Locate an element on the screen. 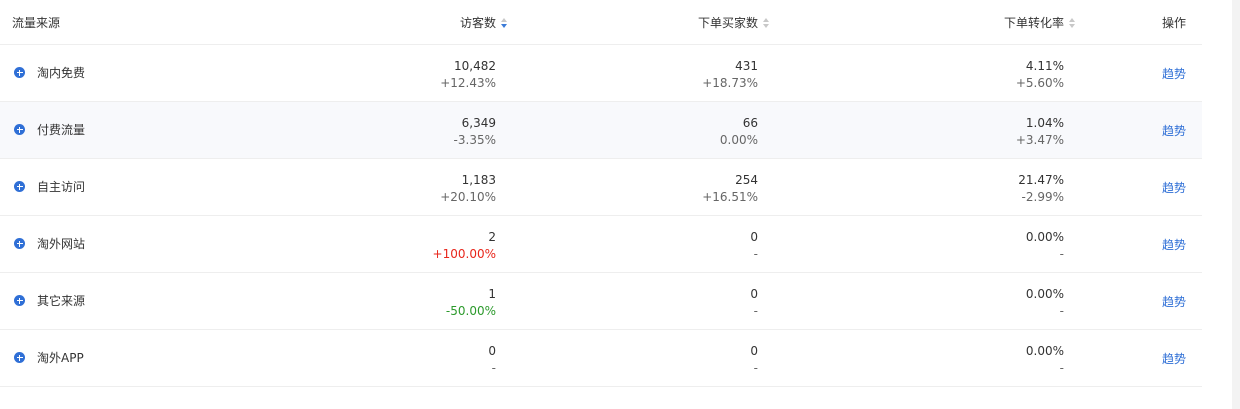 The image size is (1240, 409). visitors-cell: 2 +100.00% is located at coordinates (464, 246).